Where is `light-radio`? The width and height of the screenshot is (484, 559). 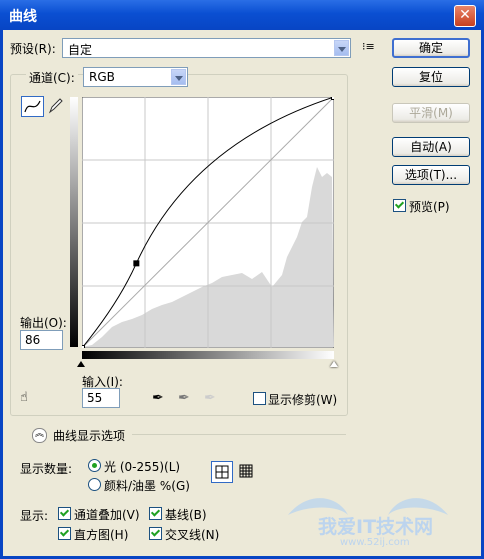 light-radio is located at coordinates (94, 465).